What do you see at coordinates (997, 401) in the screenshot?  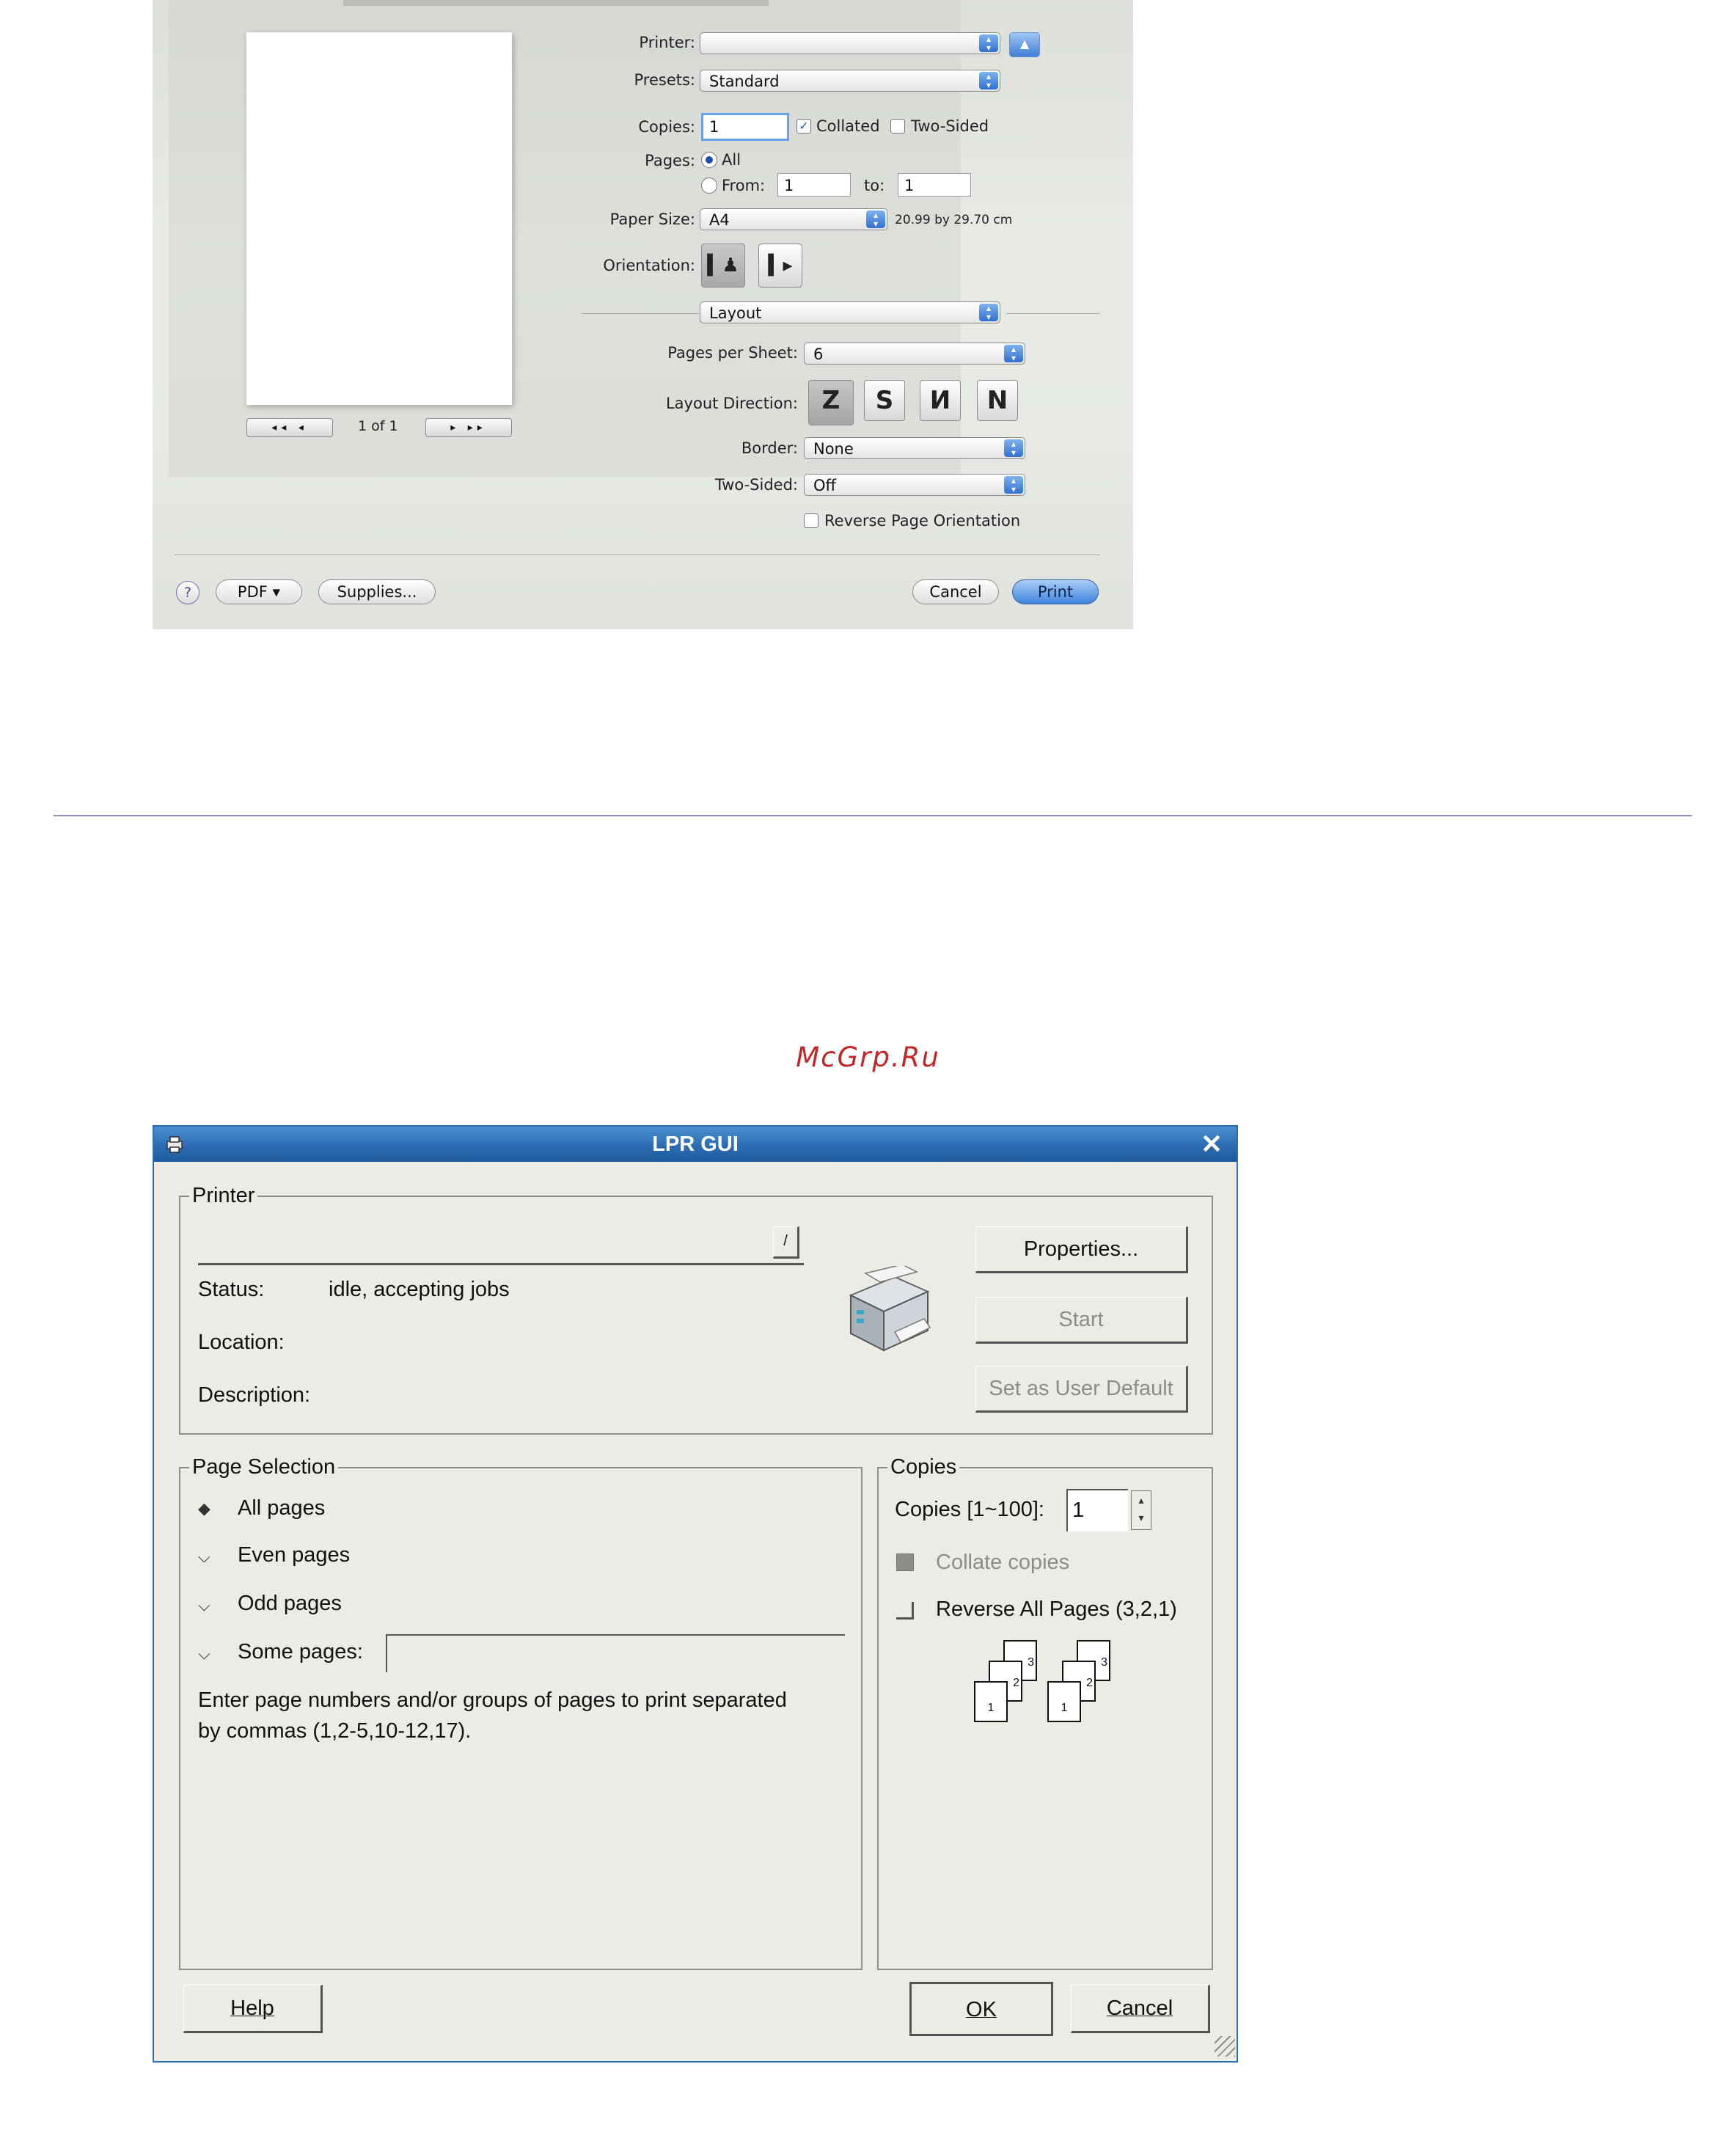 I see `layout-direction-n-button: N` at bounding box center [997, 401].